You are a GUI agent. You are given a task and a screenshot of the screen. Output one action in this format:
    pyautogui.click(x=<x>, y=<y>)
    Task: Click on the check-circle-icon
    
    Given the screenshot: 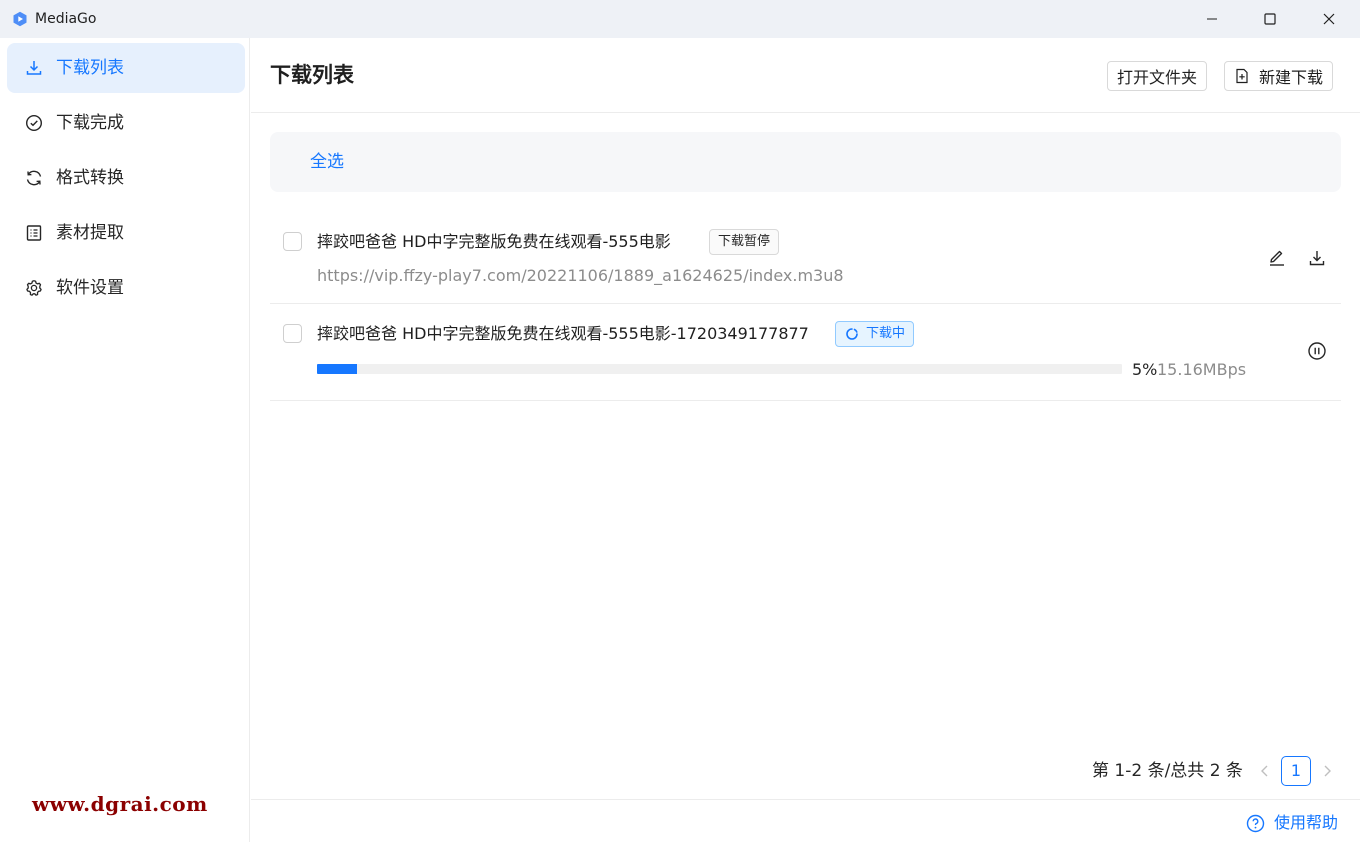 What is the action you would take?
    pyautogui.click(x=34, y=123)
    